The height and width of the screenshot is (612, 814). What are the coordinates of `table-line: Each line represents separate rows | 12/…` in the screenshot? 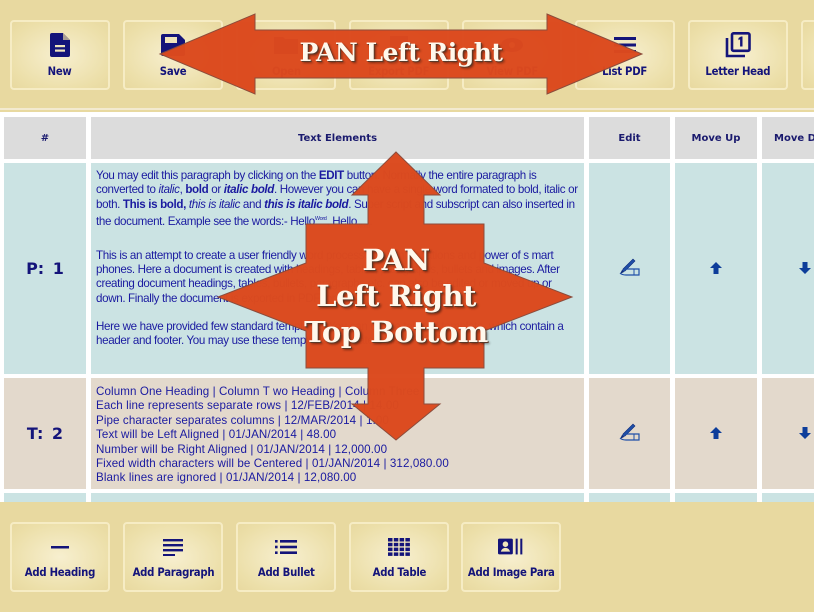 It's located at (247, 406).